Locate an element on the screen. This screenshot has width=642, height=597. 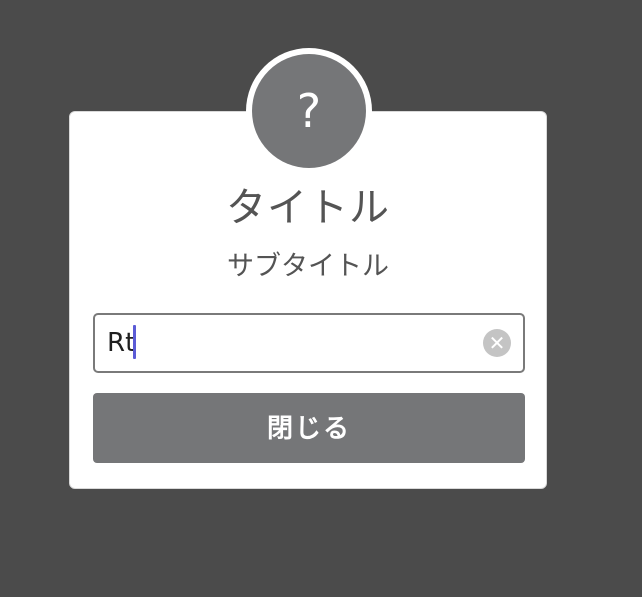
dialog-icon-ring: ? is located at coordinates (309, 111).